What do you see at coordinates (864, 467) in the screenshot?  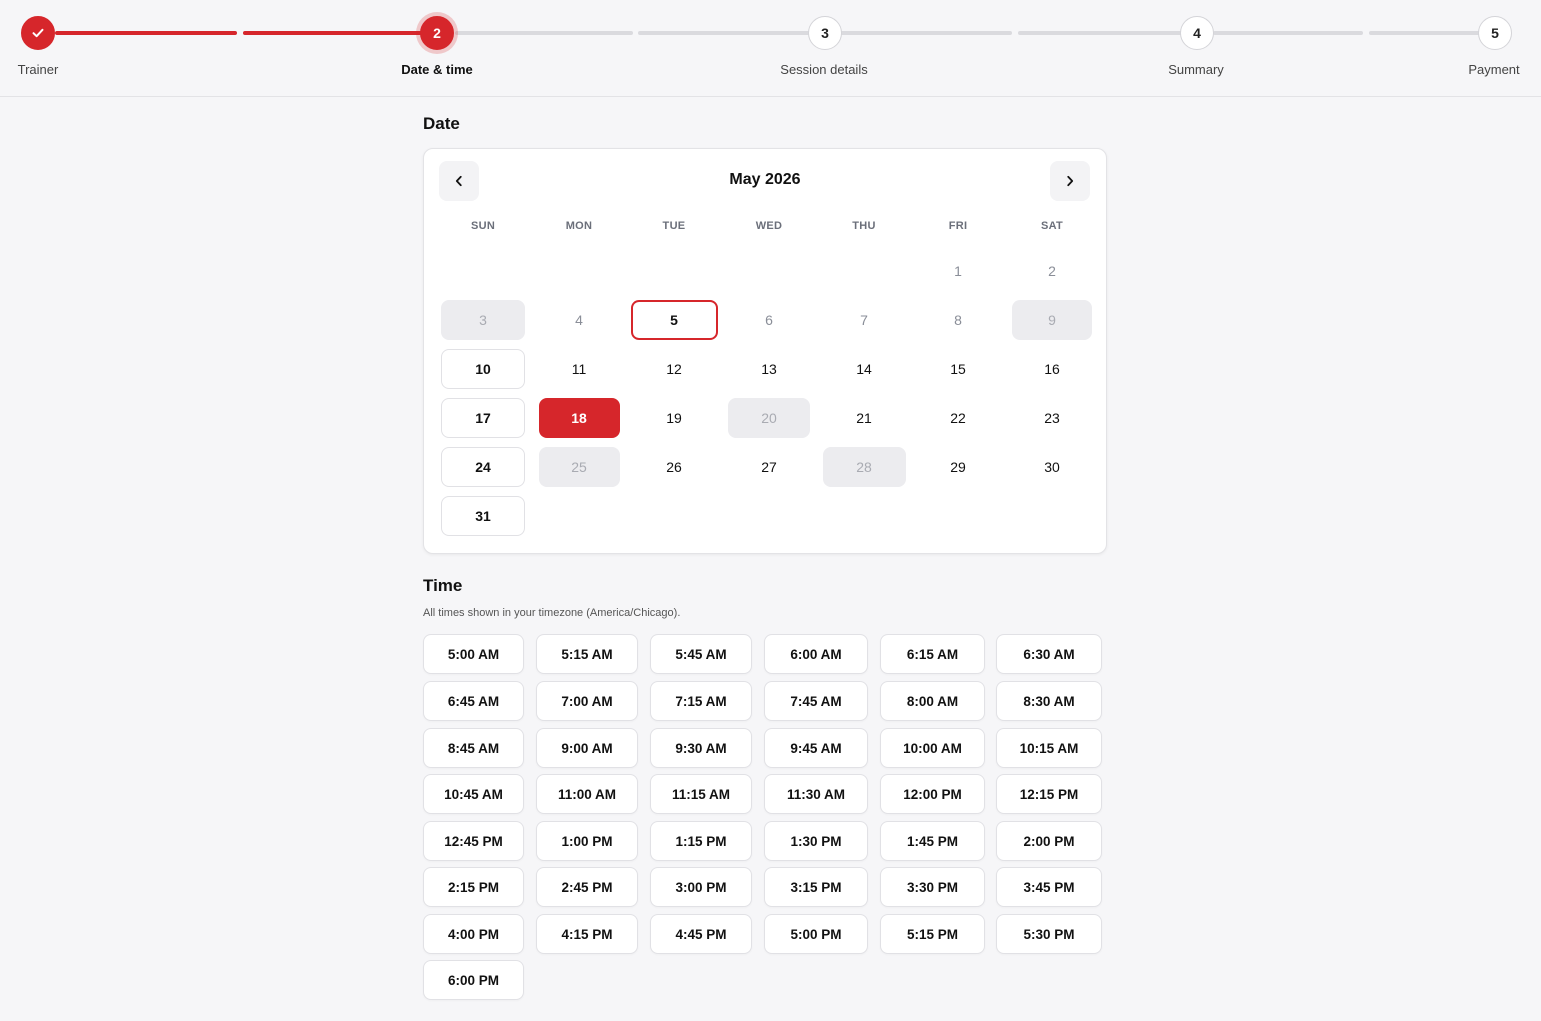 I see `calendar-day: 28` at bounding box center [864, 467].